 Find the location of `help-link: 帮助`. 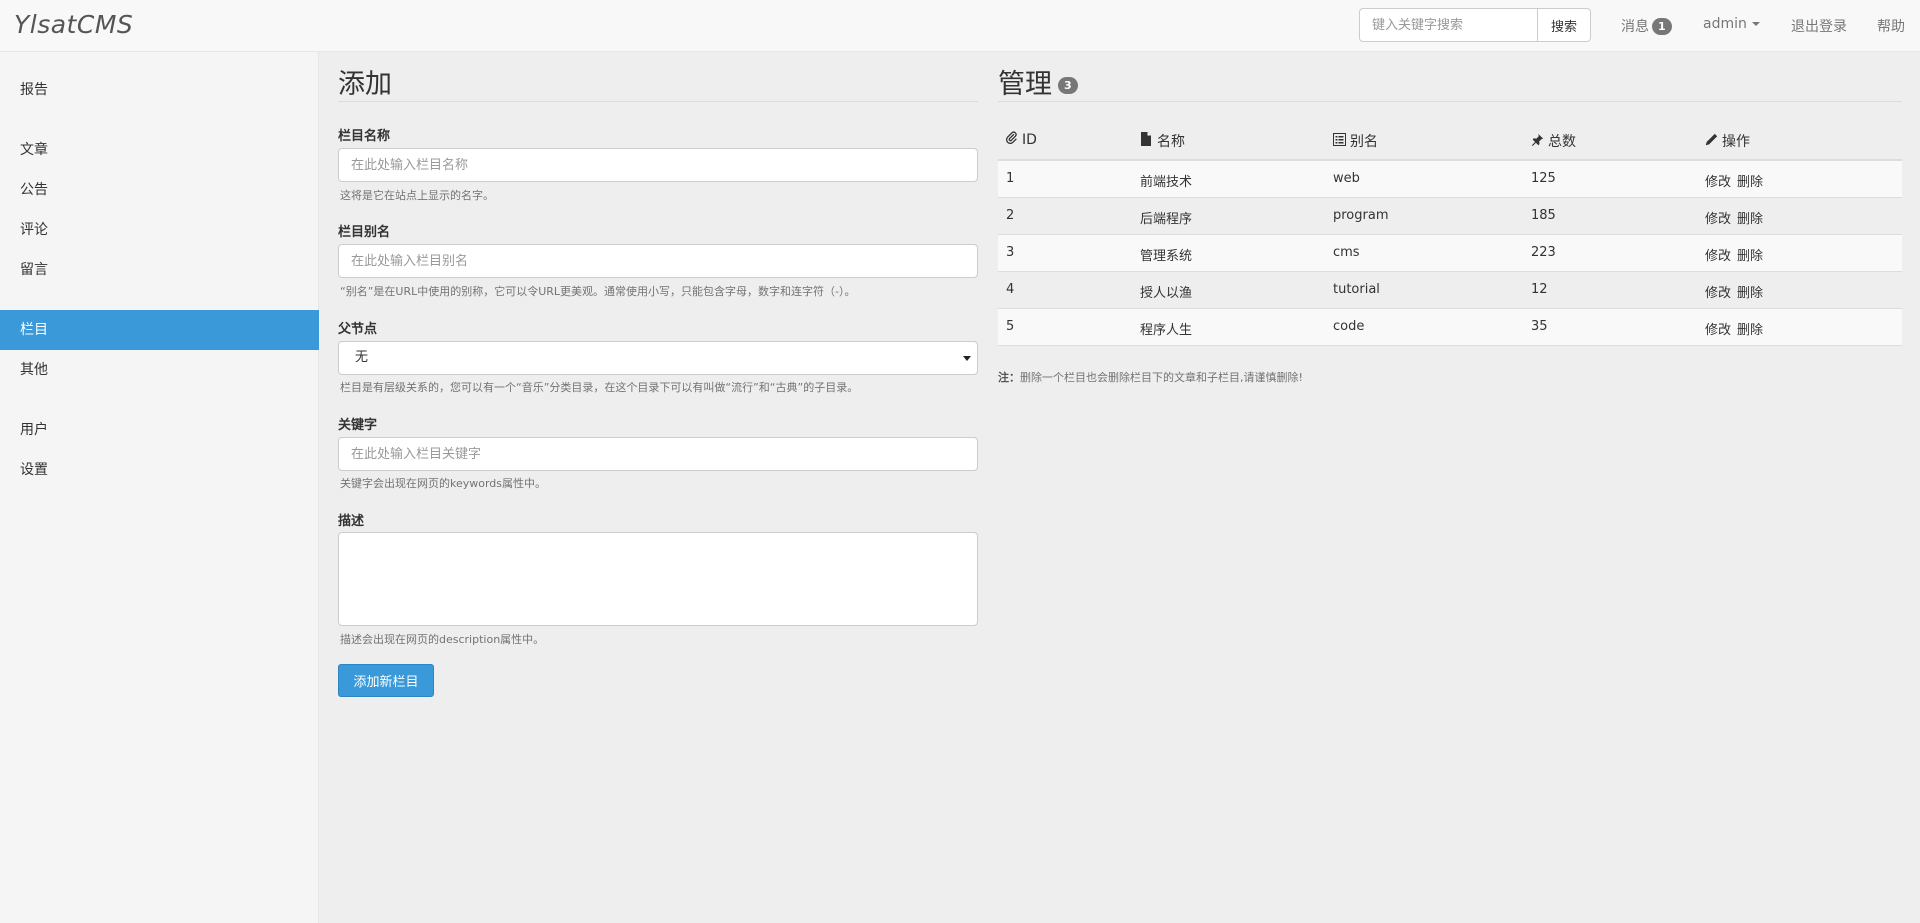

help-link: 帮助 is located at coordinates (1891, 26).